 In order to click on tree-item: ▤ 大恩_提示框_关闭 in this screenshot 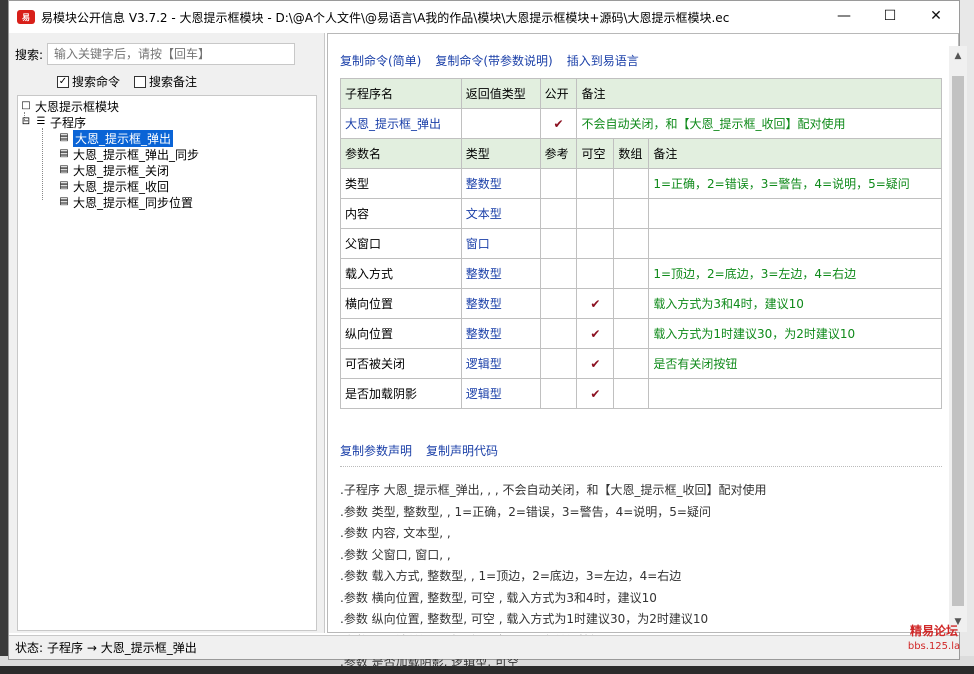, I will do `click(167, 170)`.